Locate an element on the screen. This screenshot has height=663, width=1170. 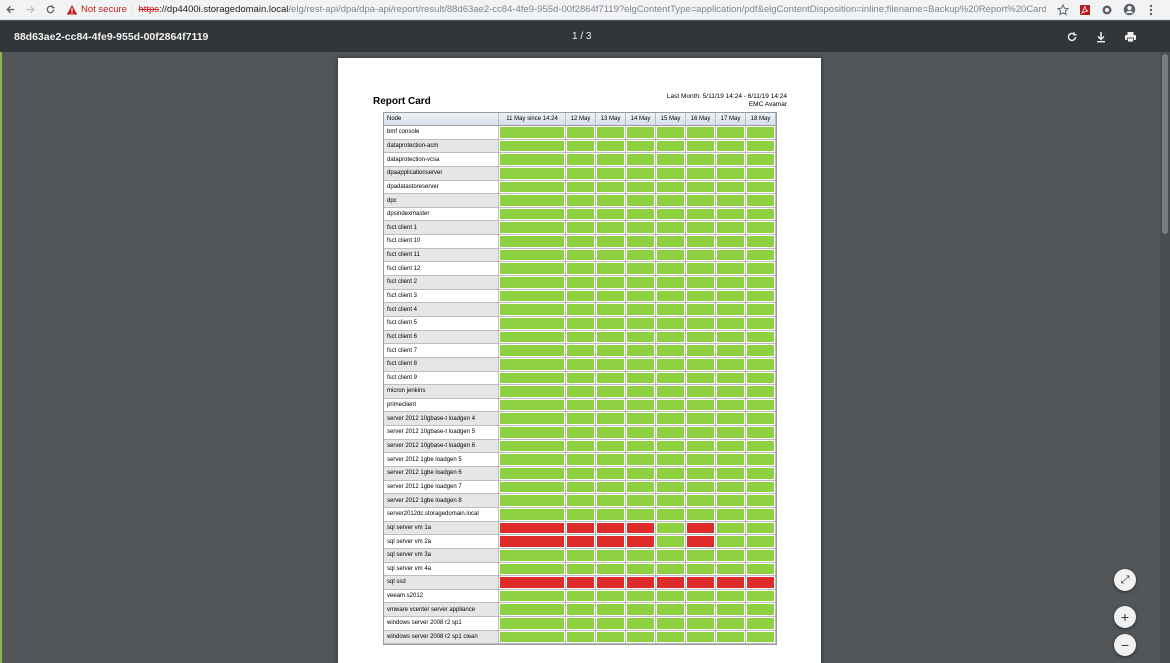
table-row: server2012dc.storagedomain.local is located at coordinates (580, 514).